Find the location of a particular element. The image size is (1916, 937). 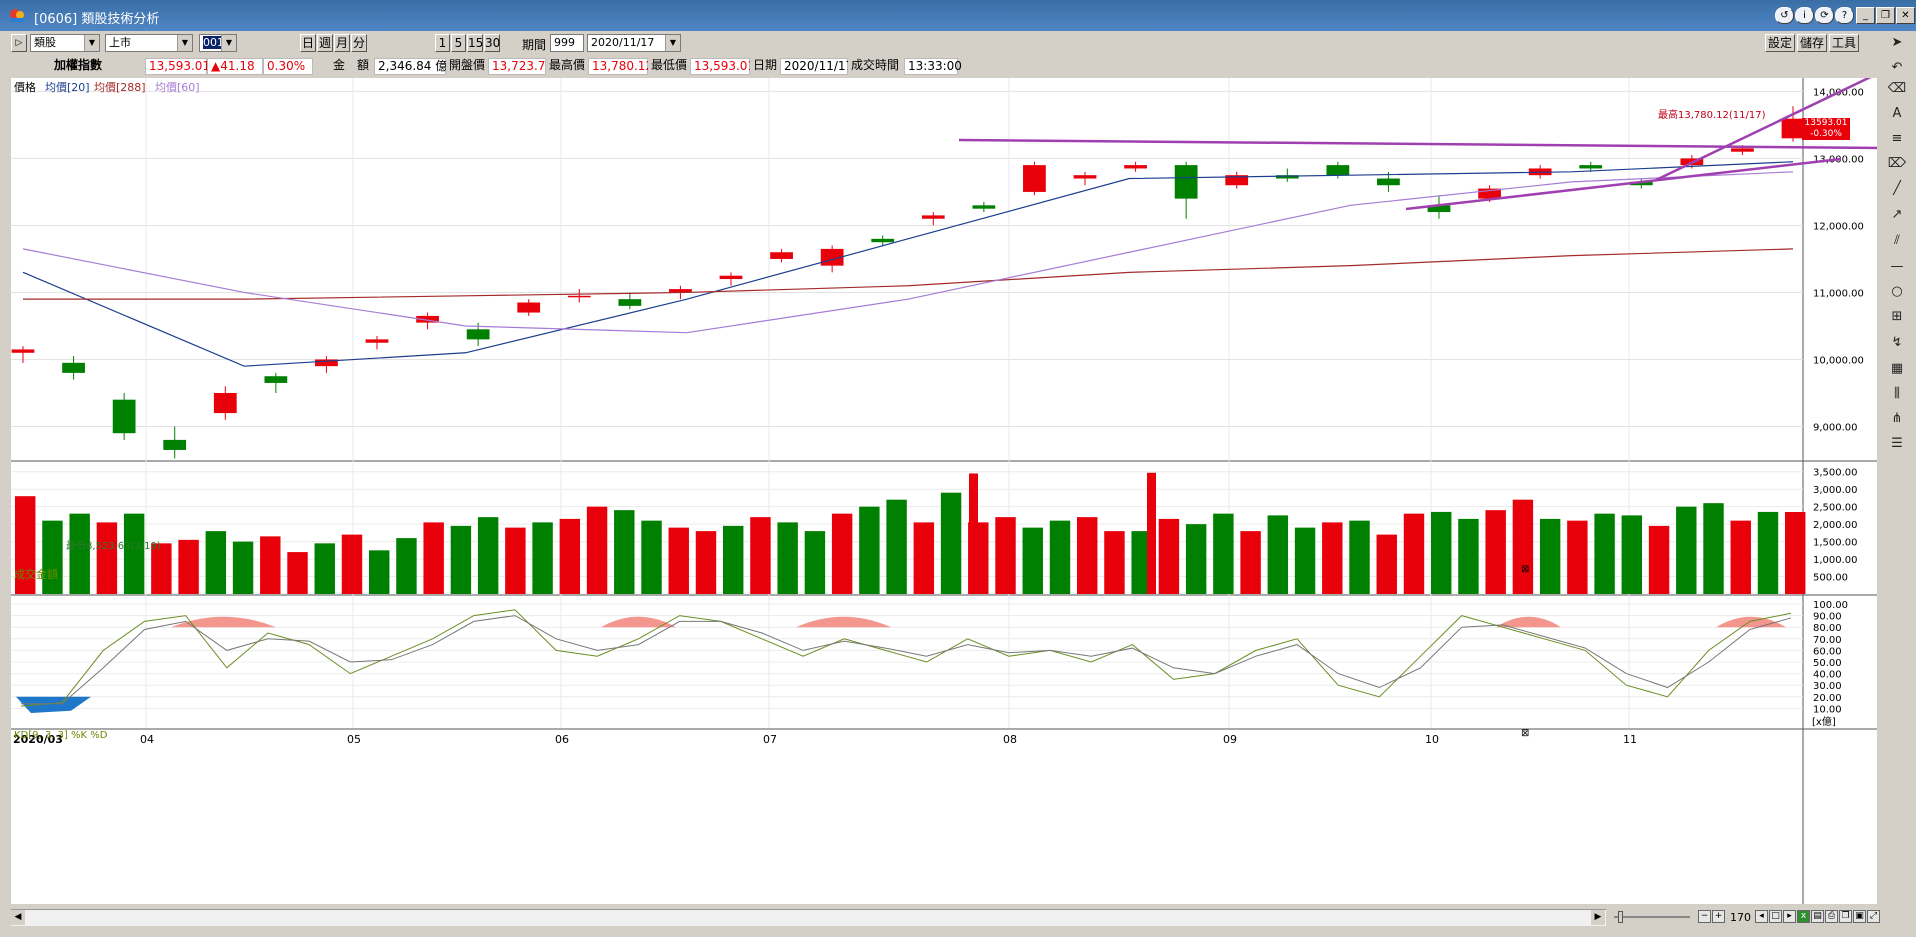

legend-ma20: 均價[20] is located at coordinates (67, 87).